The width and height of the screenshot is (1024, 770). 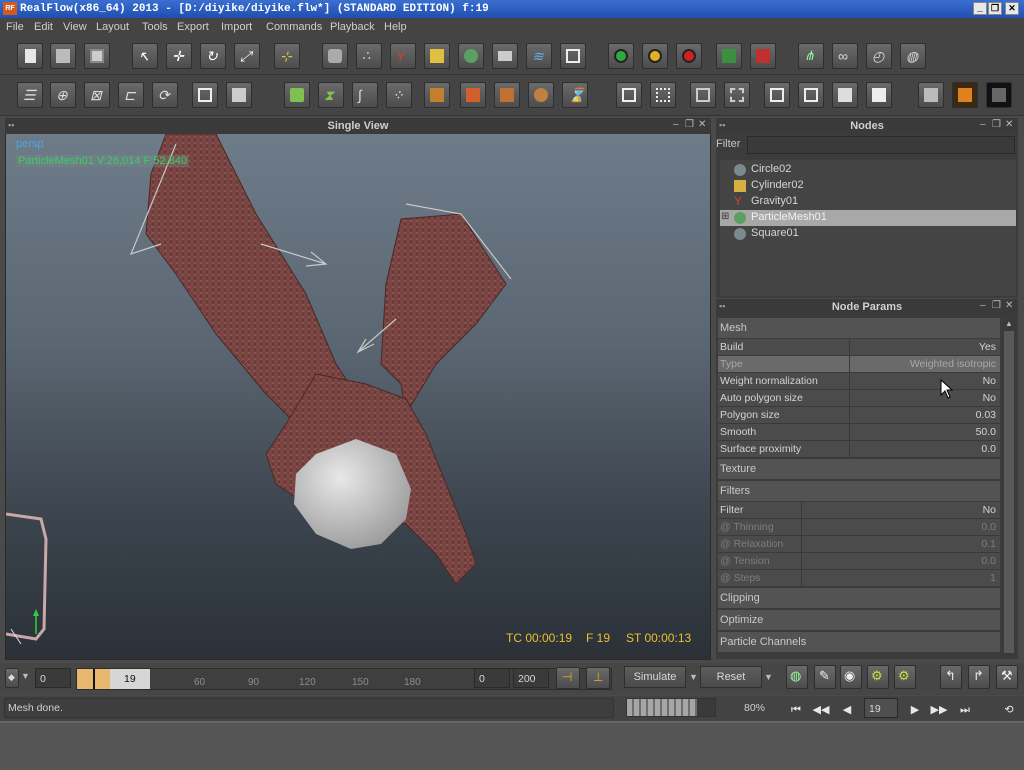 What do you see at coordinates (995, 8) in the screenshot?
I see `maximize-button: ❐` at bounding box center [995, 8].